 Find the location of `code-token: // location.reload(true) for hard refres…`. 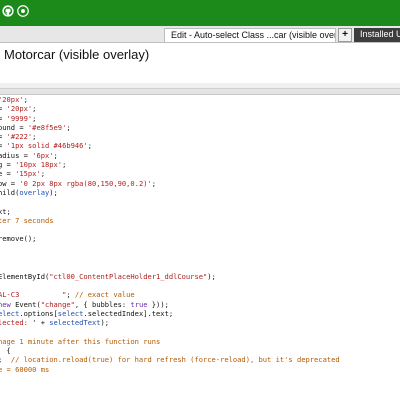

code-token: // location.reload(true) for hard refres… is located at coordinates (175, 360).